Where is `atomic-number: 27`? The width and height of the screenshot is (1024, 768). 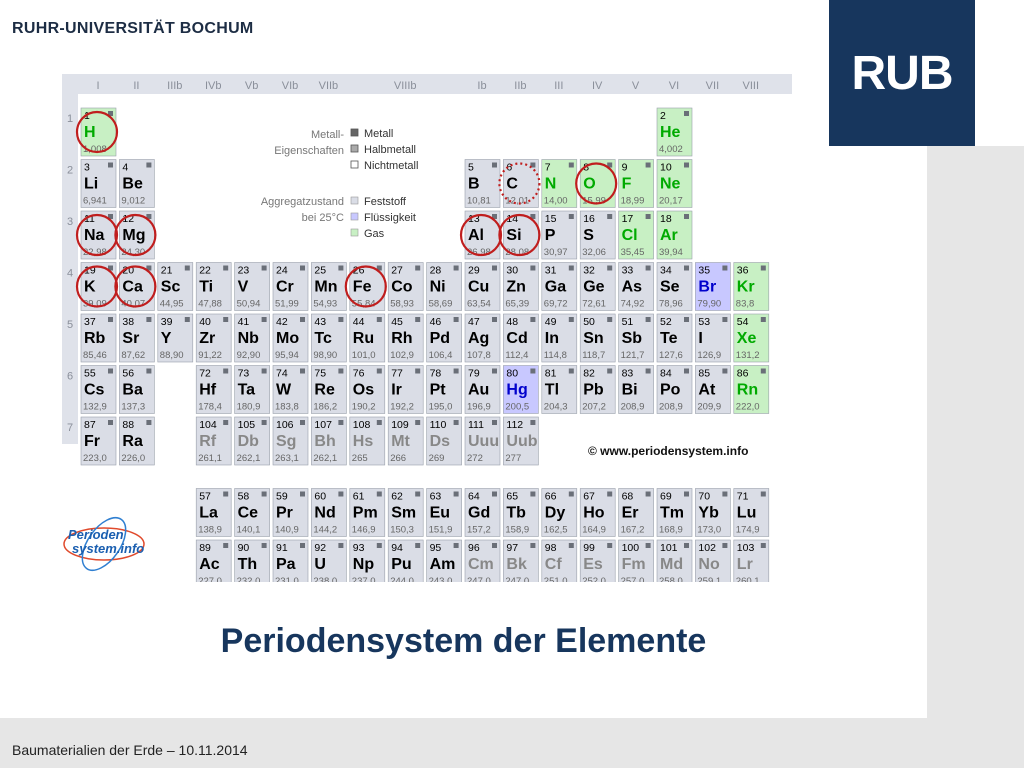
atomic-number: 27 is located at coordinates (397, 271).